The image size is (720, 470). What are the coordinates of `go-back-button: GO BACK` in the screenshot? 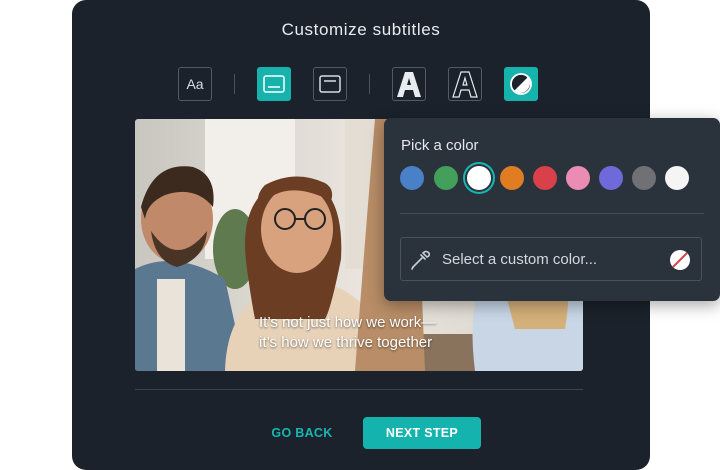 It's located at (302, 433).